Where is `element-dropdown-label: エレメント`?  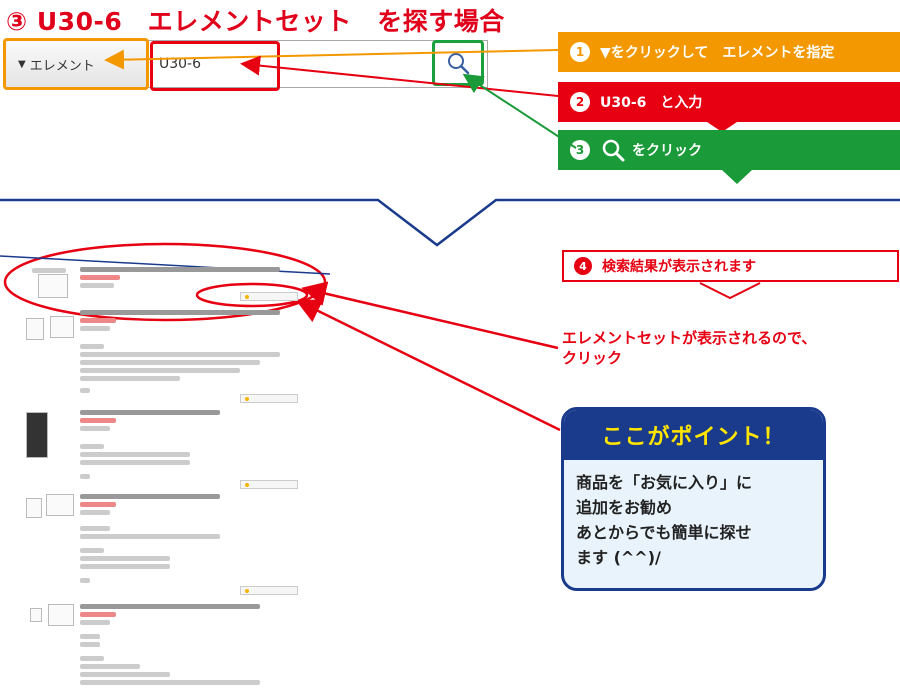 element-dropdown-label: エレメント is located at coordinates (62, 66).